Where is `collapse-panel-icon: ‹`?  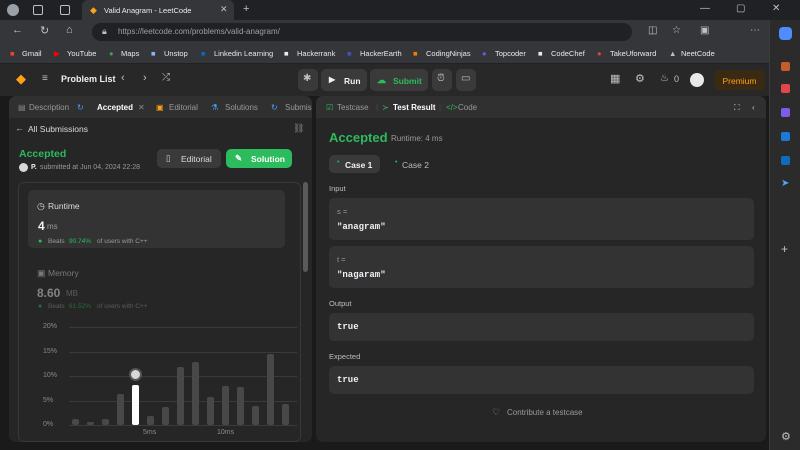
collapse-panel-icon: ‹ is located at coordinates (753, 107).